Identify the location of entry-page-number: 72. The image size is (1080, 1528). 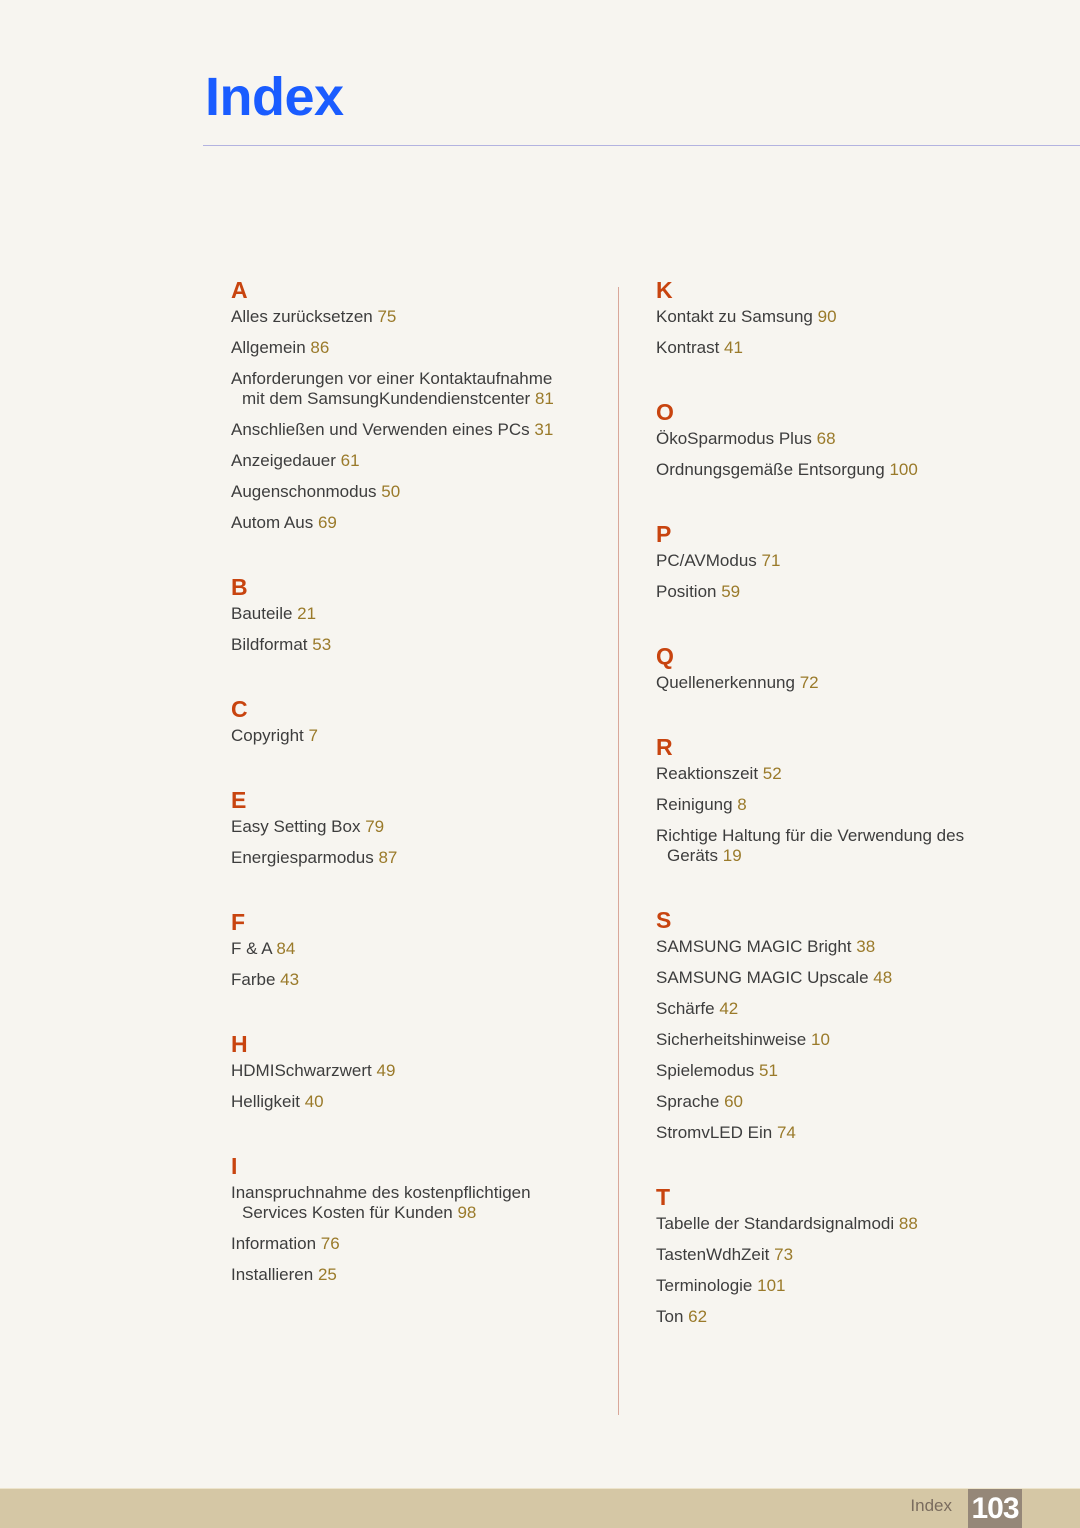
(809, 682).